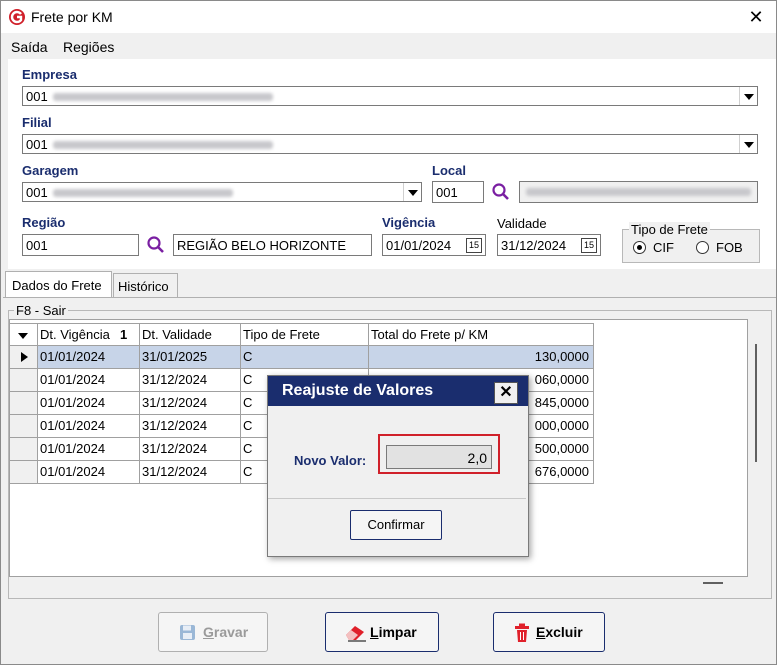 The image size is (777, 665). Describe the element at coordinates (481, 334) in the screenshot. I see `col-header-total-frete: Total do Frete p/ KM` at that location.